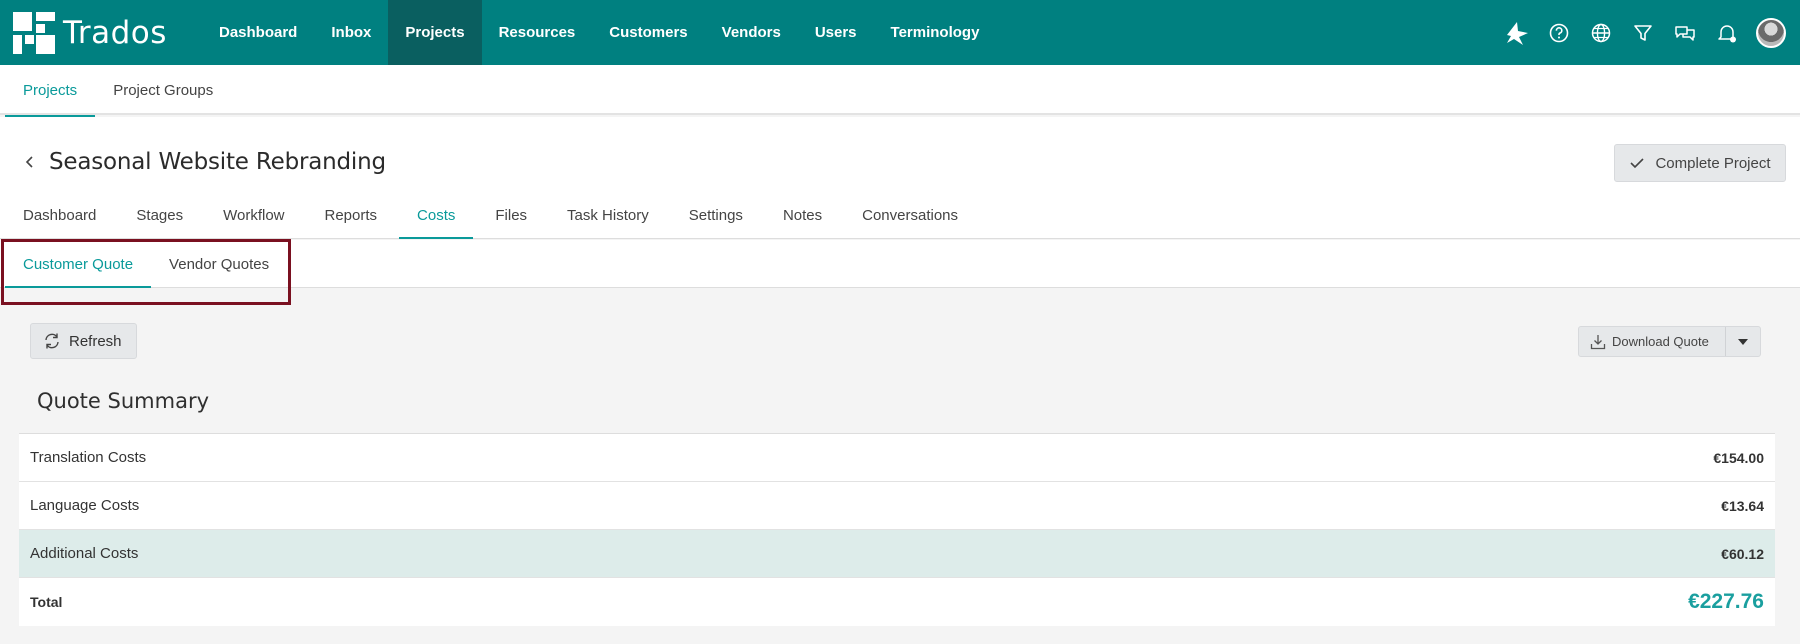 The width and height of the screenshot is (1800, 644). I want to click on total-label: Total, so click(46, 602).